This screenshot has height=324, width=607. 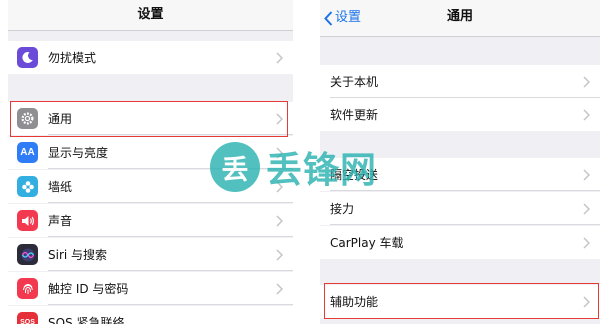 I want to click on general-item-label: 辅助功能, so click(x=354, y=302).